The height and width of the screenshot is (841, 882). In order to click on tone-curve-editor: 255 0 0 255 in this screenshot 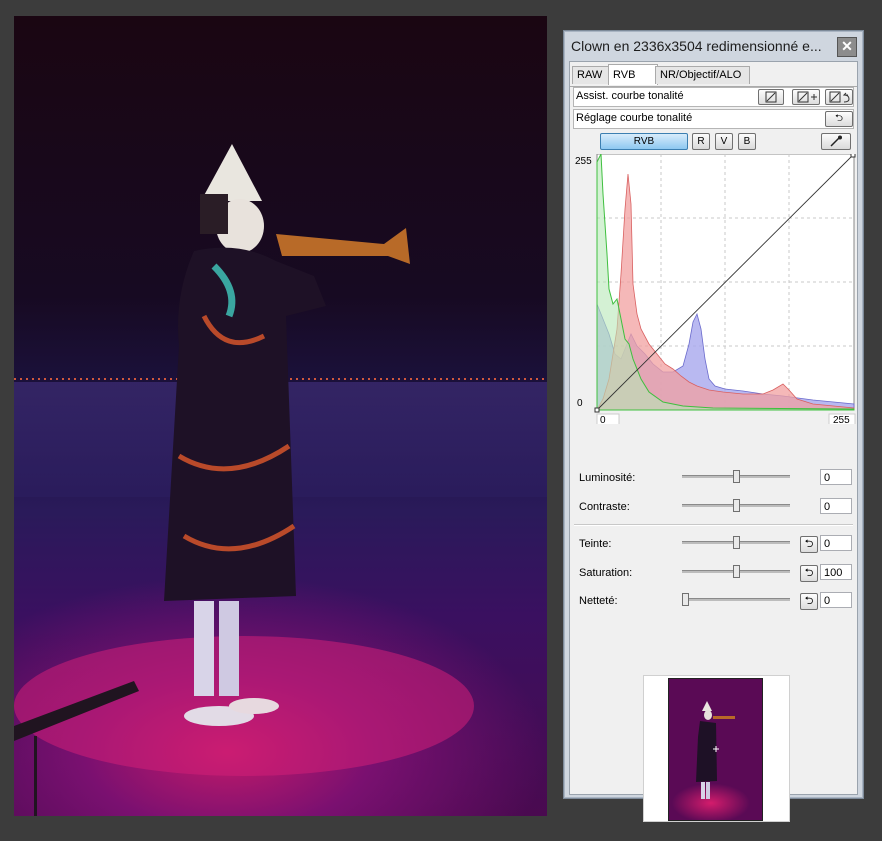, I will do `click(714, 289)`.